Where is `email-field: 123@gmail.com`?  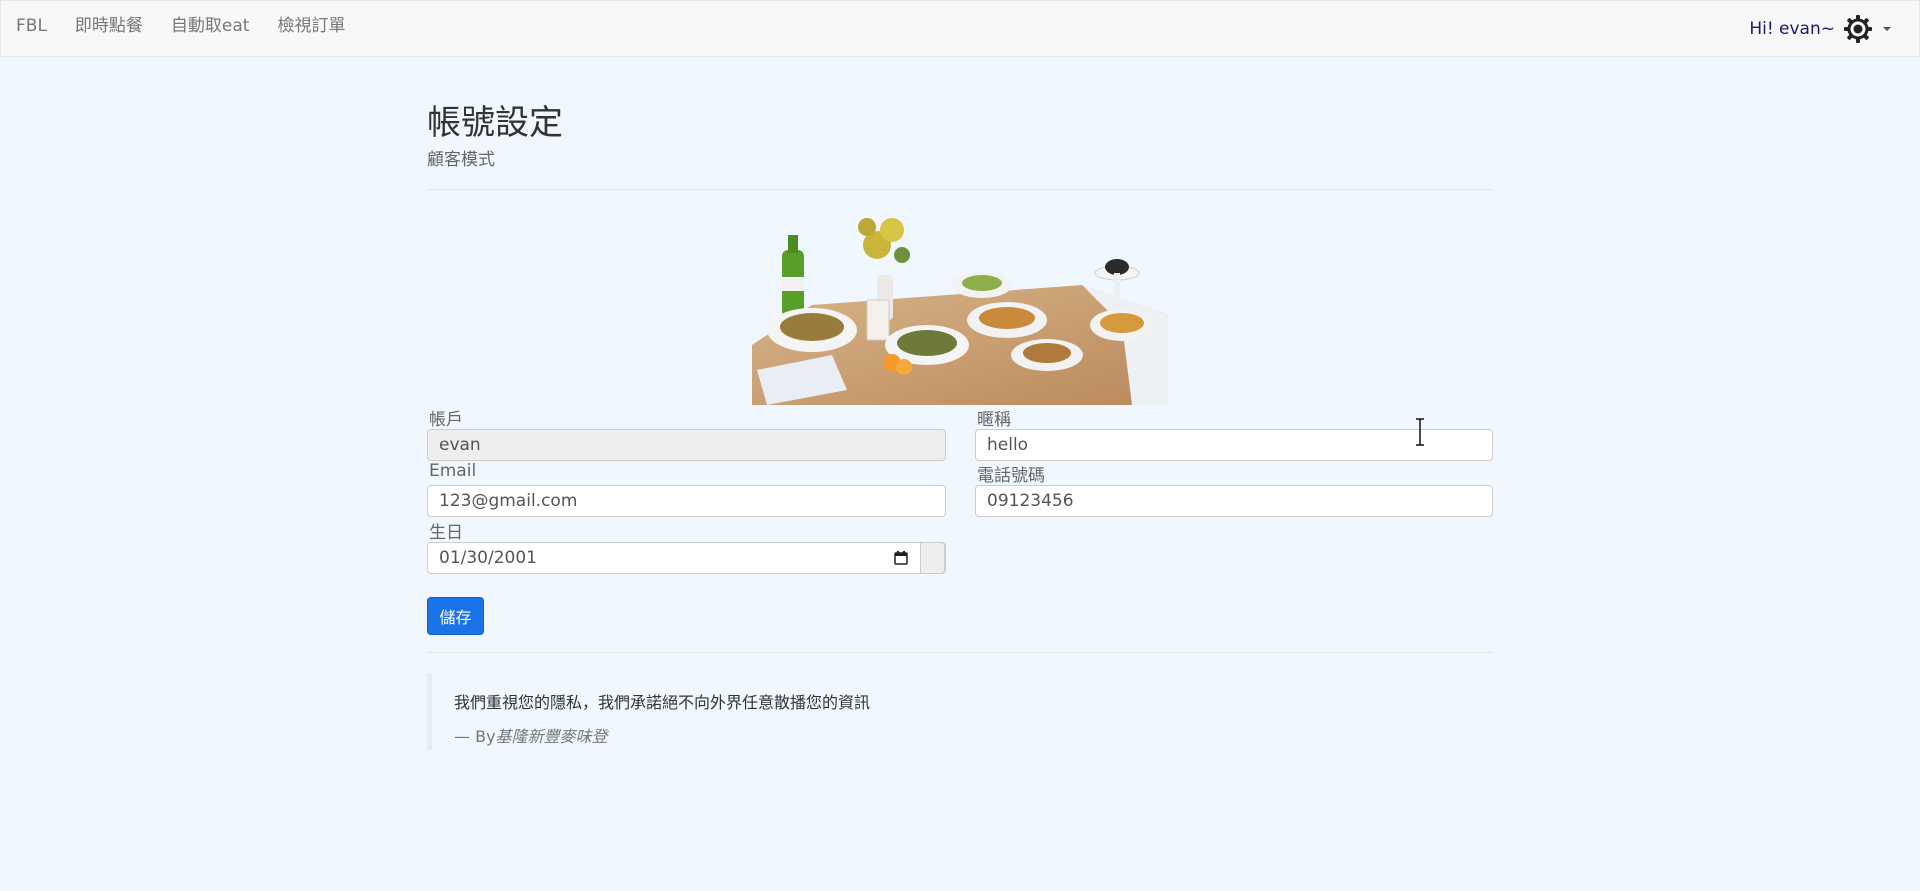 email-field: 123@gmail.com is located at coordinates (686, 501).